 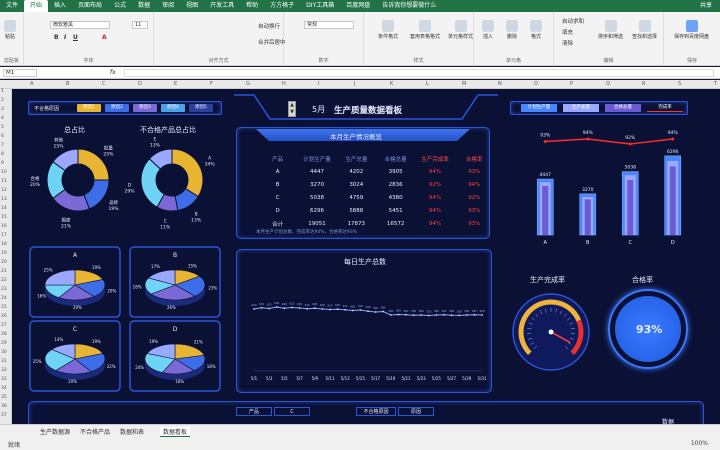 I want to click on number-format-select: 常规, so click(x=329, y=25).